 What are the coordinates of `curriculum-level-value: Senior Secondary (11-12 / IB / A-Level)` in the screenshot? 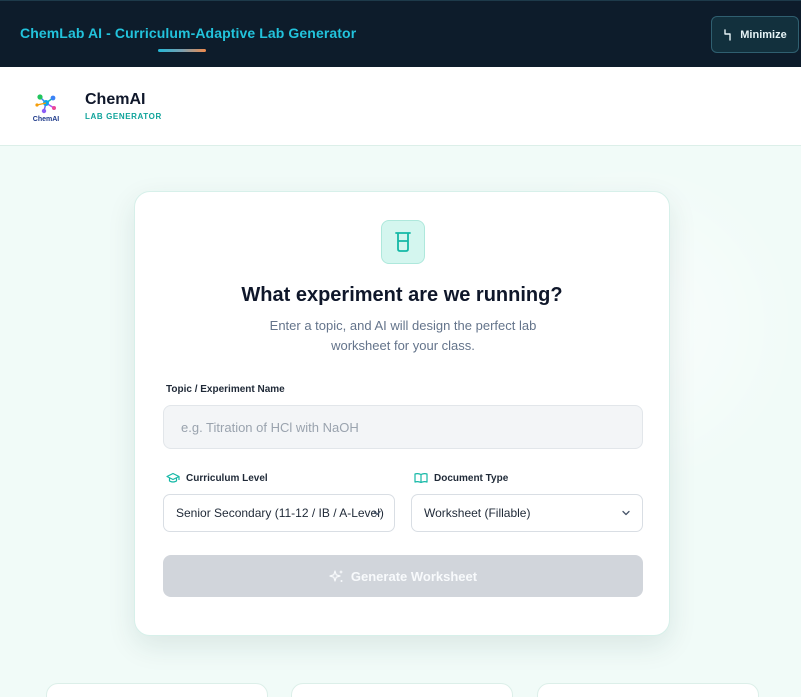 It's located at (280, 513).